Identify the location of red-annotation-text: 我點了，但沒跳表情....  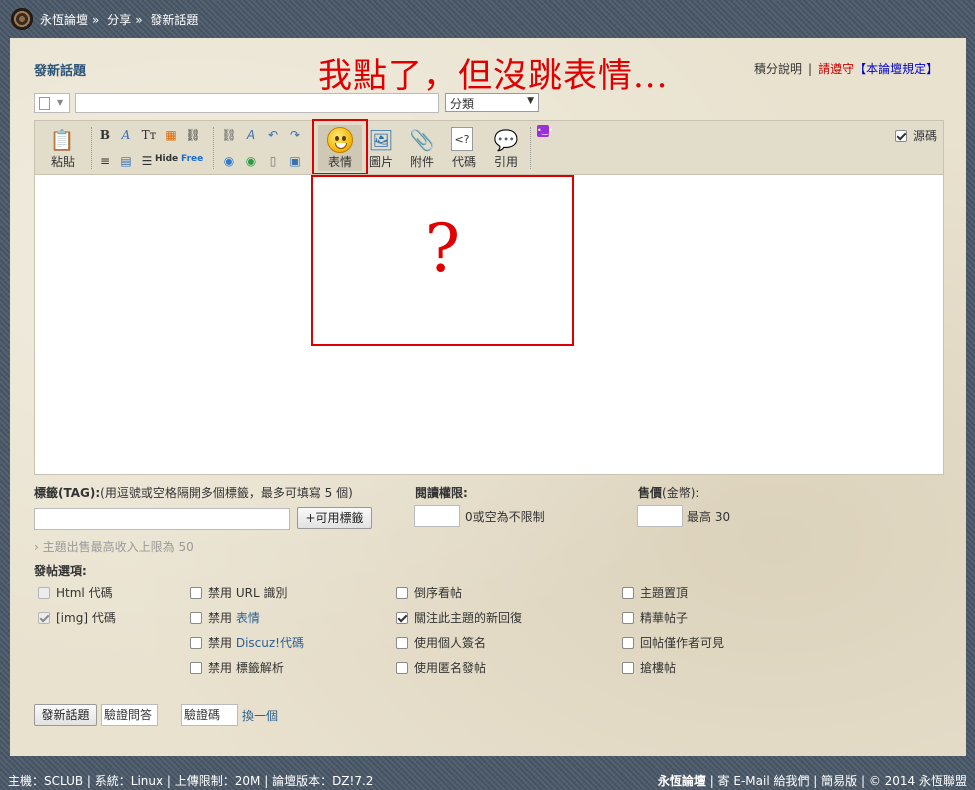
(493, 76).